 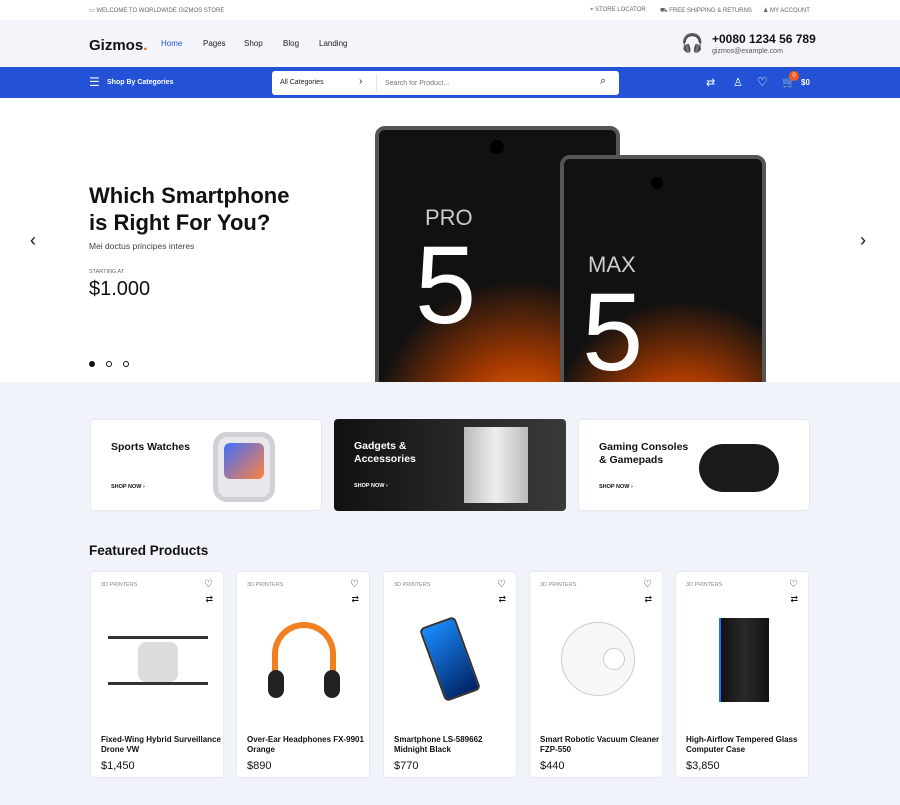 I want to click on vacuum-image, so click(x=597, y=662).